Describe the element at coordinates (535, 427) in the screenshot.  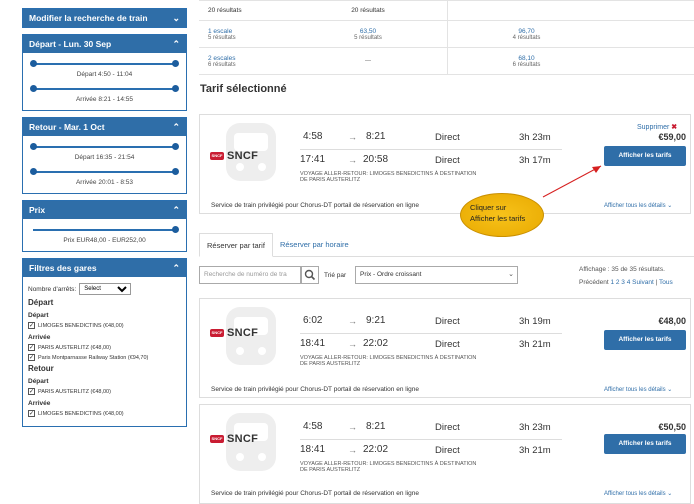
I see `duration: 3h 23m` at that location.